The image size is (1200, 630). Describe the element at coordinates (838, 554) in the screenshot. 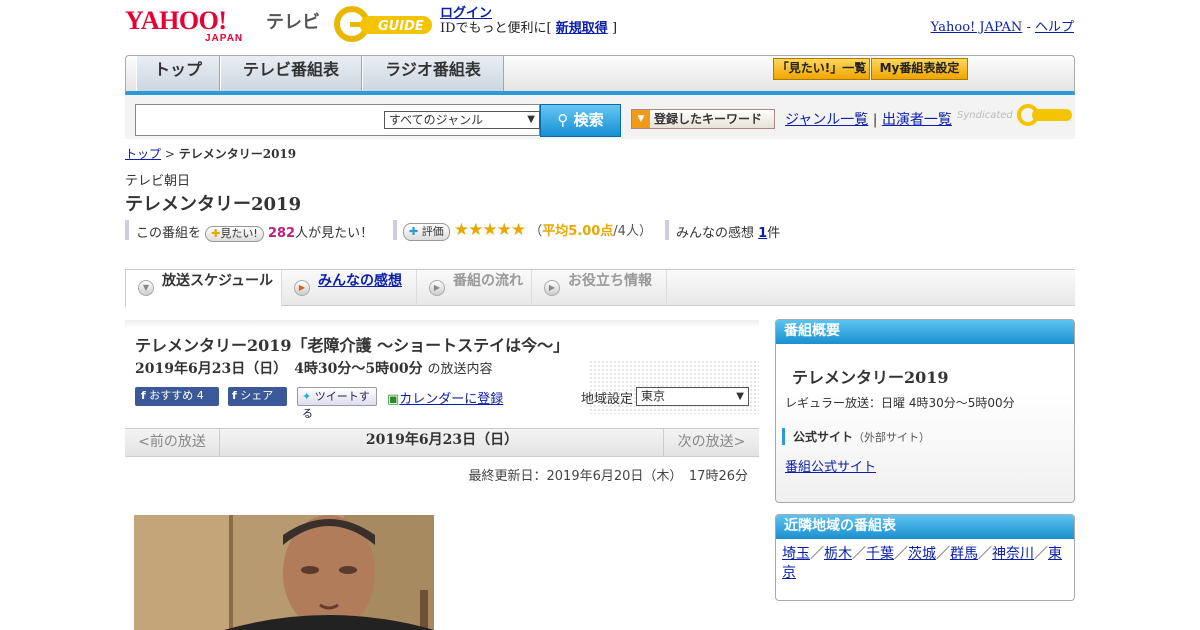

I see `nearby-link-tochigi: 栃木` at that location.